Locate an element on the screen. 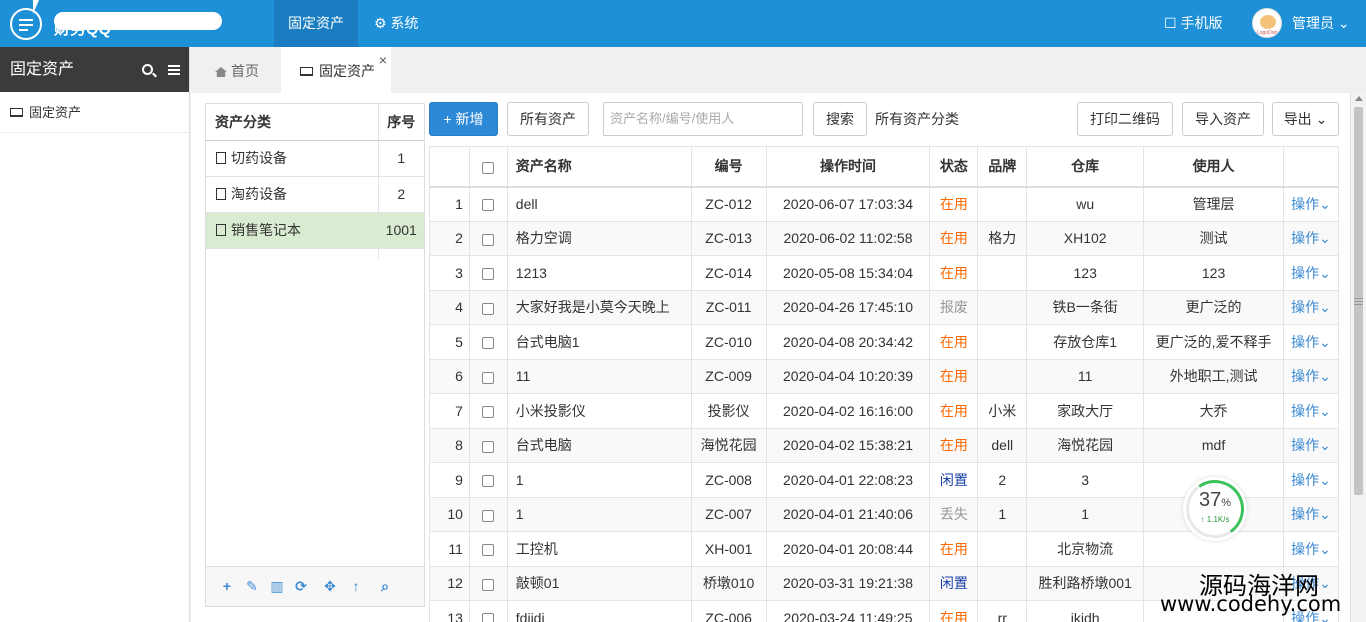 This screenshot has height=622, width=1366. table-row: 1 dell ZC-012 2020-06-07 17:03:34 在用 wu 管理层 操作⌄ is located at coordinates (884, 204).